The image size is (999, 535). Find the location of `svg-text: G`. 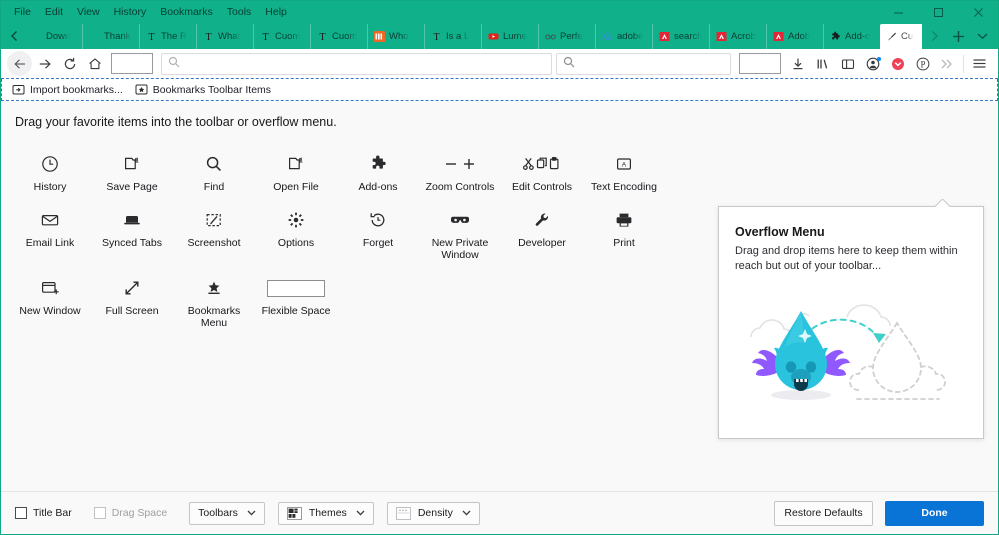

svg-text: G is located at coordinates (608, 37).